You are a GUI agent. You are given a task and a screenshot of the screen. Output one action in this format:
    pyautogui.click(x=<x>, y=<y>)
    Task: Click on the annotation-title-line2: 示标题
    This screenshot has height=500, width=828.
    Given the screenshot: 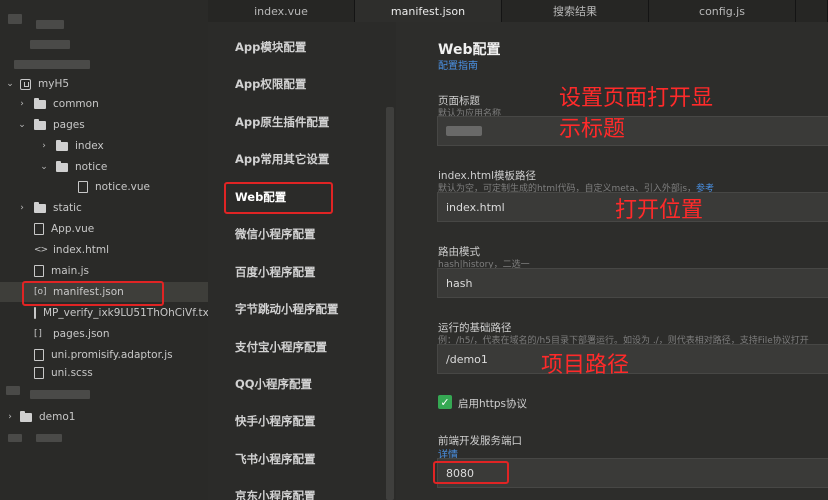 What is the action you would take?
    pyautogui.click(x=592, y=129)
    